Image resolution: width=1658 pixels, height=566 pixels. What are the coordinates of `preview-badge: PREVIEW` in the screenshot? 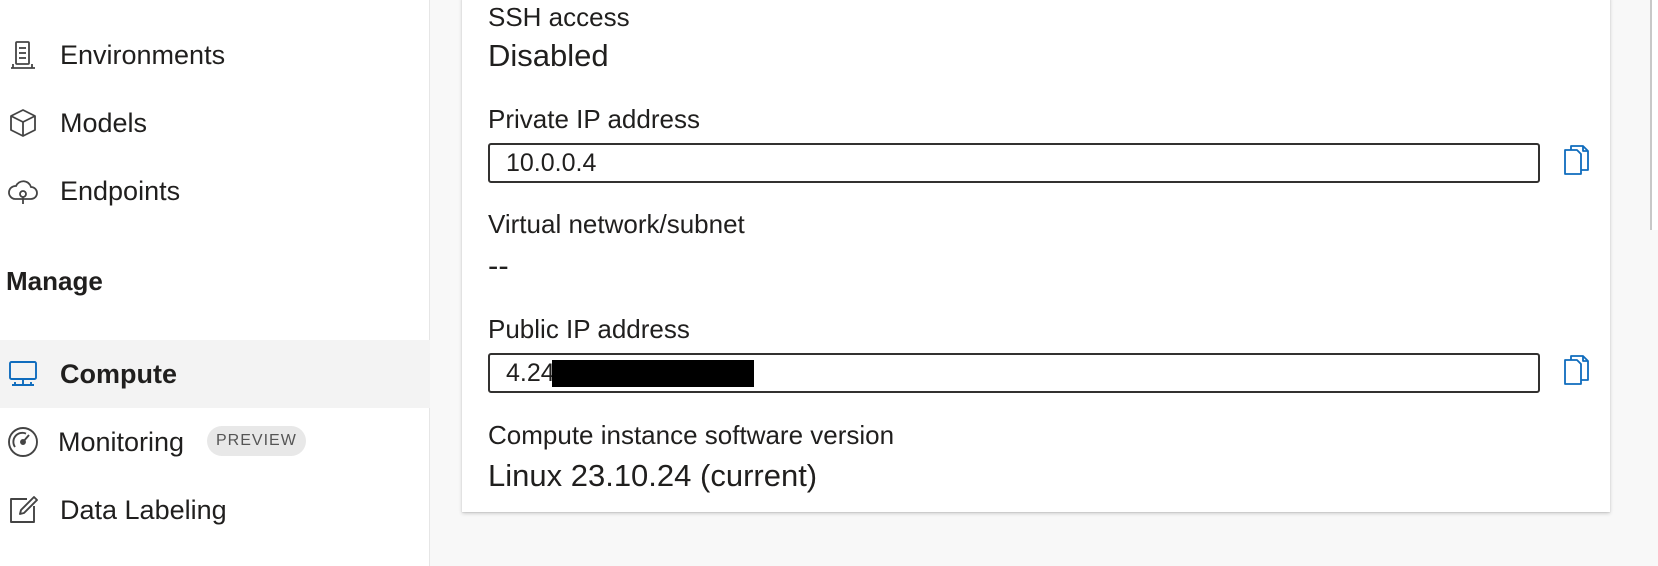 It's located at (256, 441).